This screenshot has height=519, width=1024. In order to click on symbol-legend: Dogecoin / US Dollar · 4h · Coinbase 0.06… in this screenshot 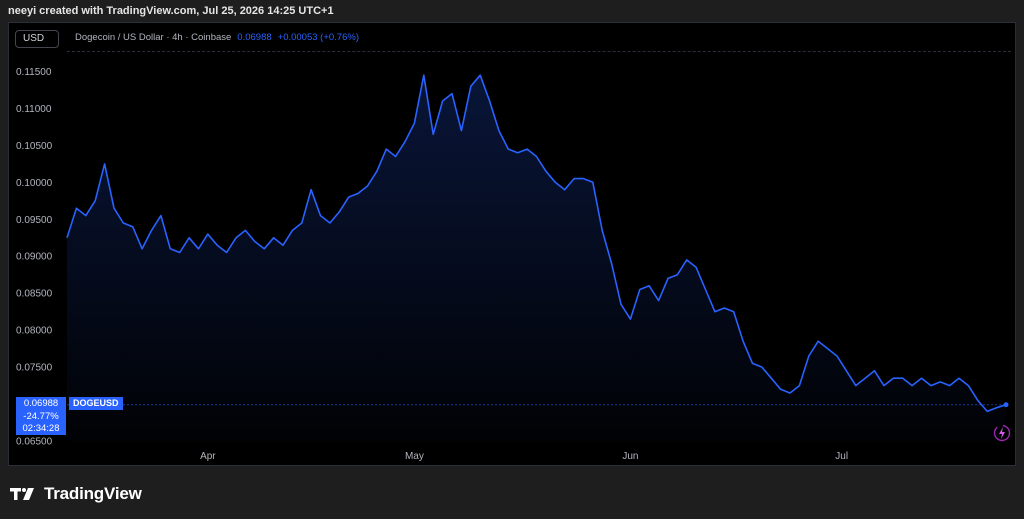, I will do `click(217, 37)`.